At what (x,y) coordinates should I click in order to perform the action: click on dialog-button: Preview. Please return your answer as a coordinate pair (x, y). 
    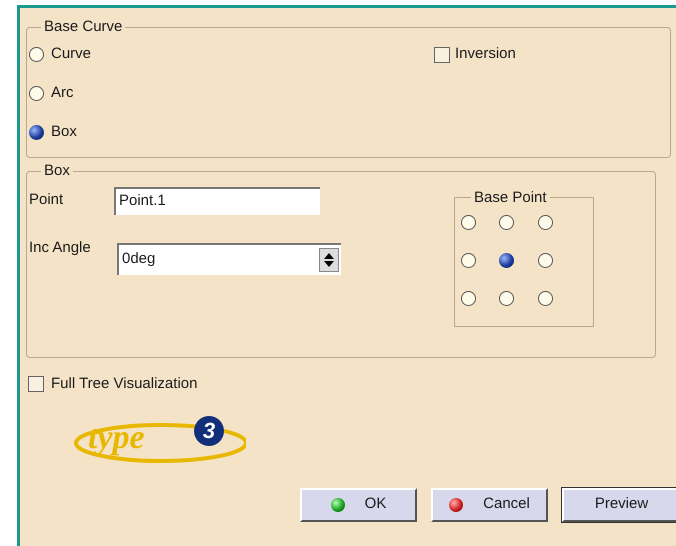
    Looking at the image, I should click on (619, 505).